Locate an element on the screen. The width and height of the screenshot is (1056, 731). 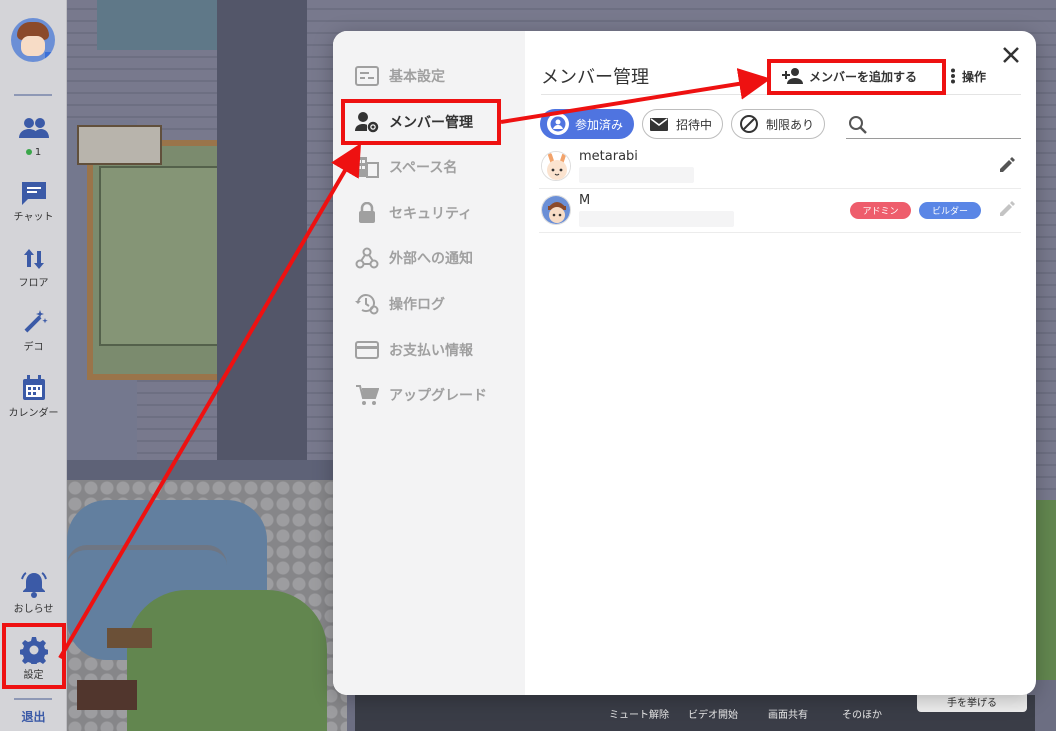
filter-chip-restricted: 制限あり is located at coordinates (778, 124).